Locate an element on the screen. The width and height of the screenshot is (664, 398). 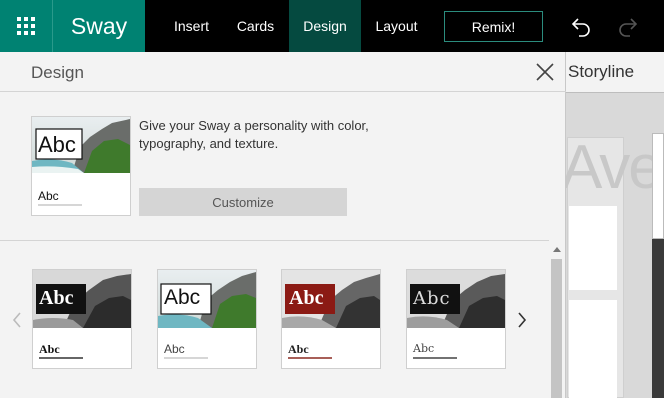
scrollbar-thumb is located at coordinates (556, 328).